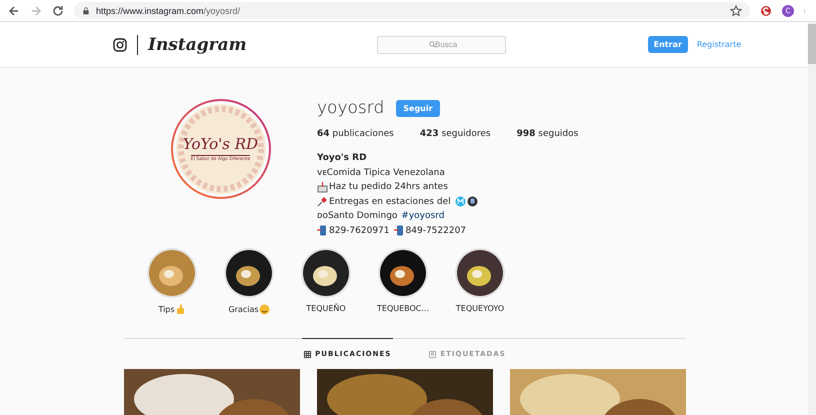  Describe the element at coordinates (166, 309) in the screenshot. I see `highlight-label: Tips` at that location.